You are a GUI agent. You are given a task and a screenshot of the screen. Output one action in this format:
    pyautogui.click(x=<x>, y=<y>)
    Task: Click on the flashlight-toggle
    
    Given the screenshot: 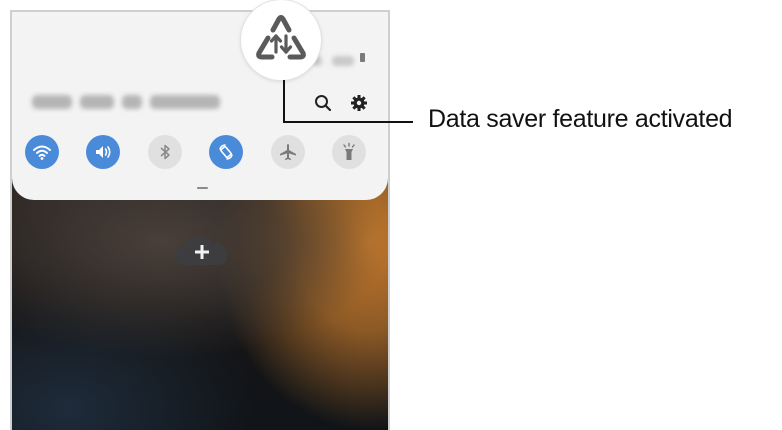 What is the action you would take?
    pyautogui.click(x=349, y=152)
    